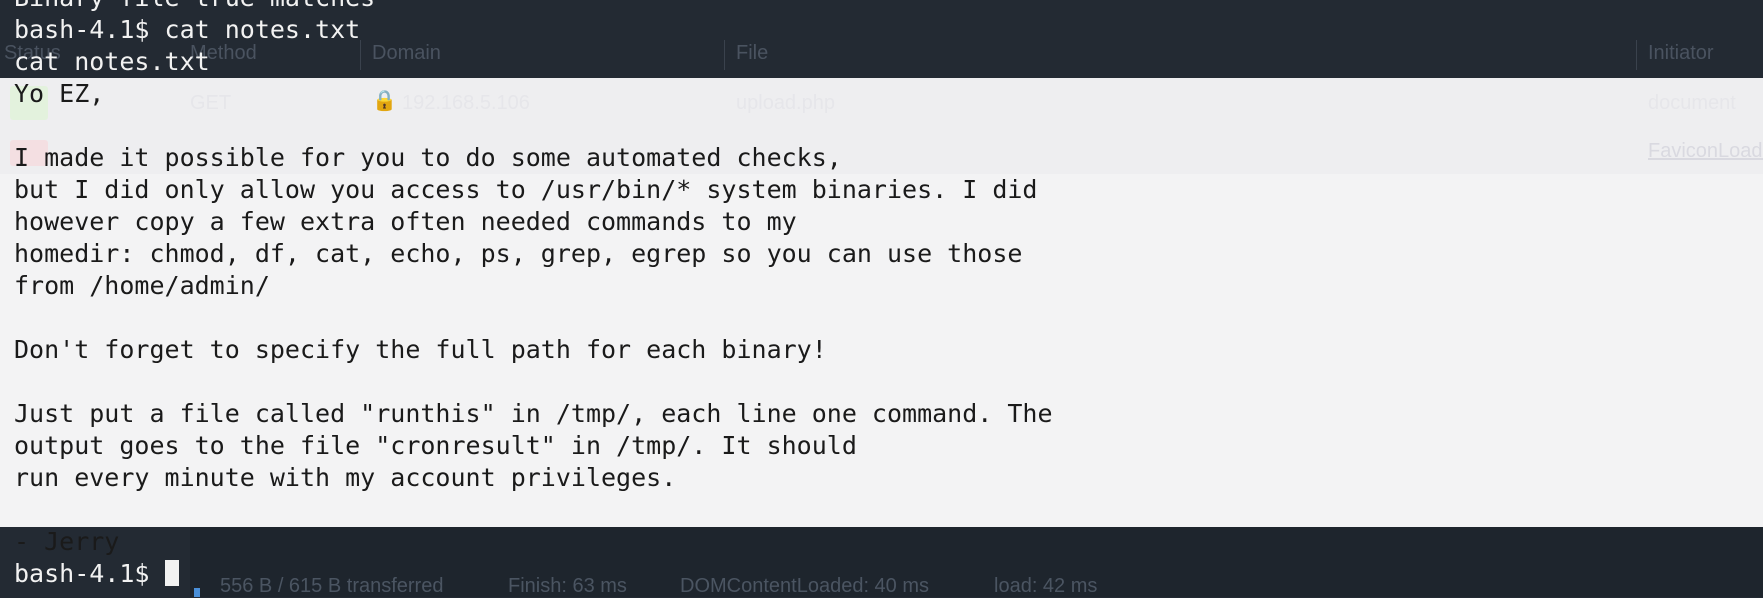 The width and height of the screenshot is (1763, 598). What do you see at coordinates (1705, 151) in the screenshot?
I see `row-initiator-link: FaviconLoader` at bounding box center [1705, 151].